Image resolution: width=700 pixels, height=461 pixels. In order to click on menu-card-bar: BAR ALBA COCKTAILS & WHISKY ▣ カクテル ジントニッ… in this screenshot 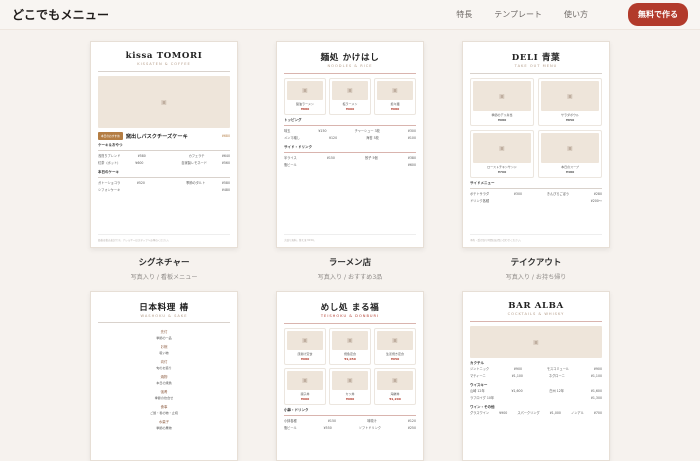, I will do `click(536, 376)`.